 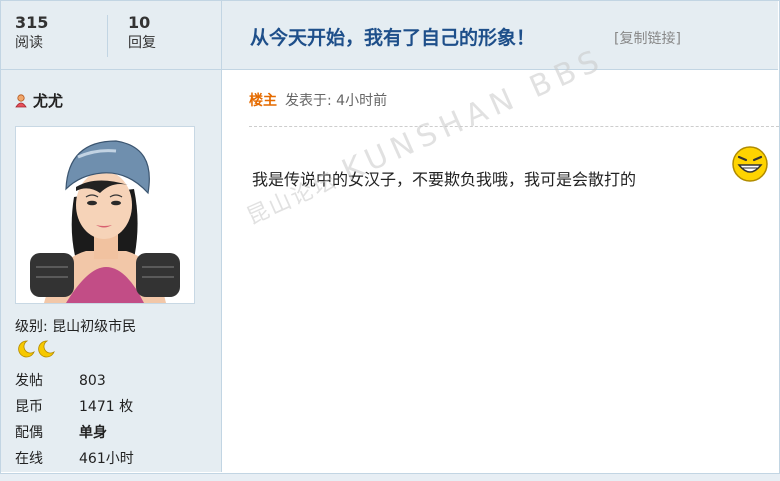 What do you see at coordinates (29, 433) in the screenshot?
I see `field-key: 配偶` at bounding box center [29, 433].